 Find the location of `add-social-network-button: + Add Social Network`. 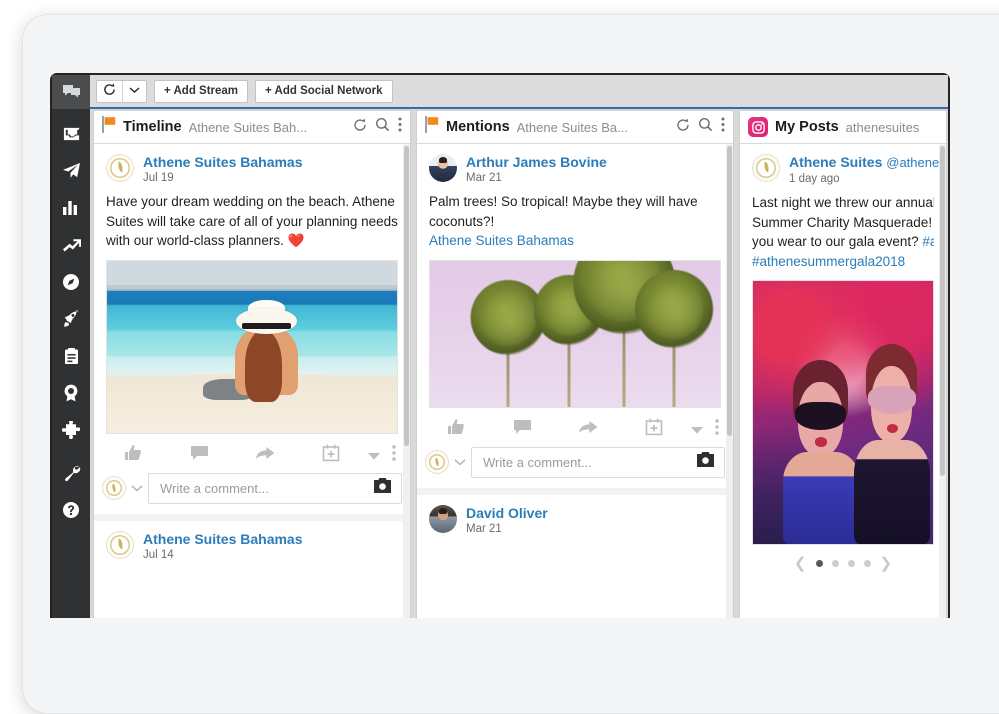

add-social-network-button: + Add Social Network is located at coordinates (324, 91).